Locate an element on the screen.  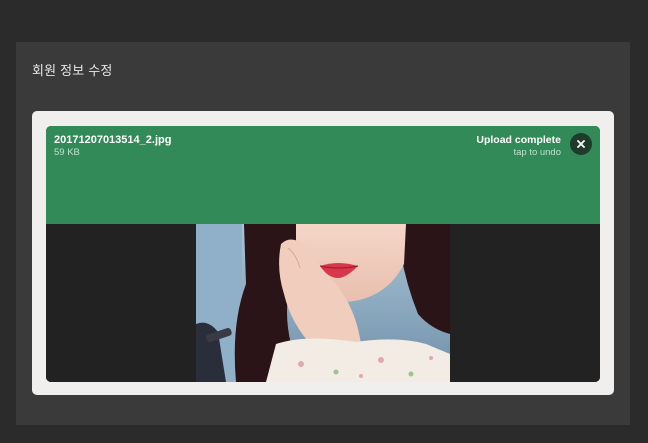
close-icon is located at coordinates (581, 144).